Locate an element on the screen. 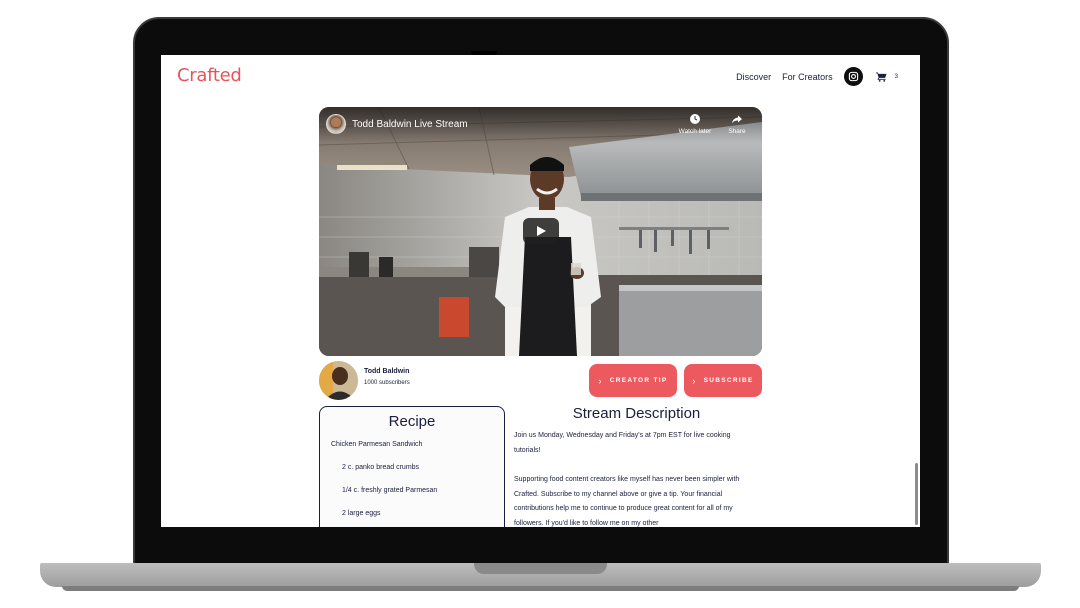 The height and width of the screenshot is (608, 1080). play-icon is located at coordinates (541, 231).